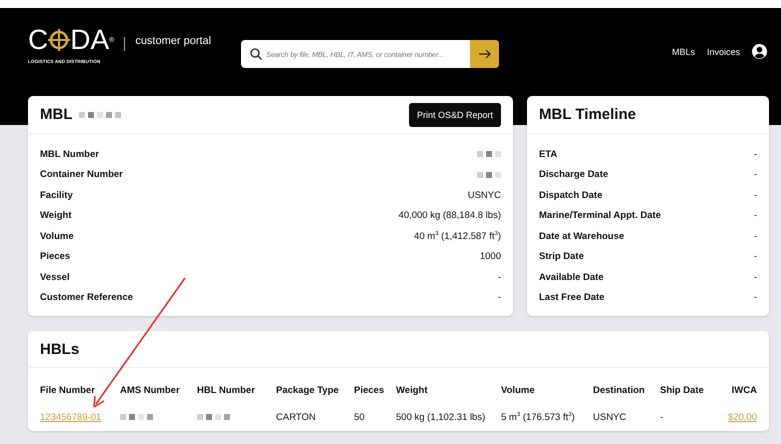 The width and height of the screenshot is (781, 444). I want to click on crosshair-icon, so click(59, 40).